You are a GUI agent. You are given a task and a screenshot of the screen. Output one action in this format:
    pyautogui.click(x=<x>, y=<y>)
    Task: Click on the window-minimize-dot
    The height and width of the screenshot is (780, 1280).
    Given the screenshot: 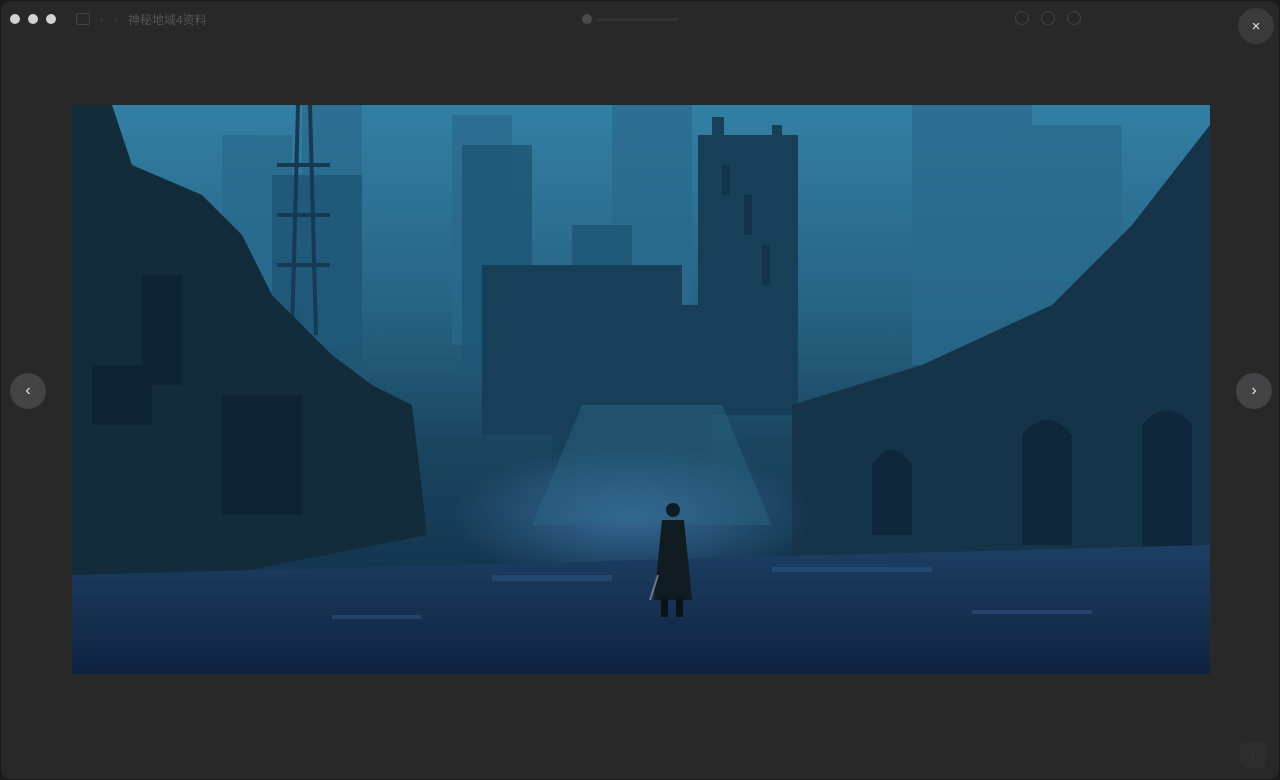 What is the action you would take?
    pyautogui.click(x=33, y=19)
    